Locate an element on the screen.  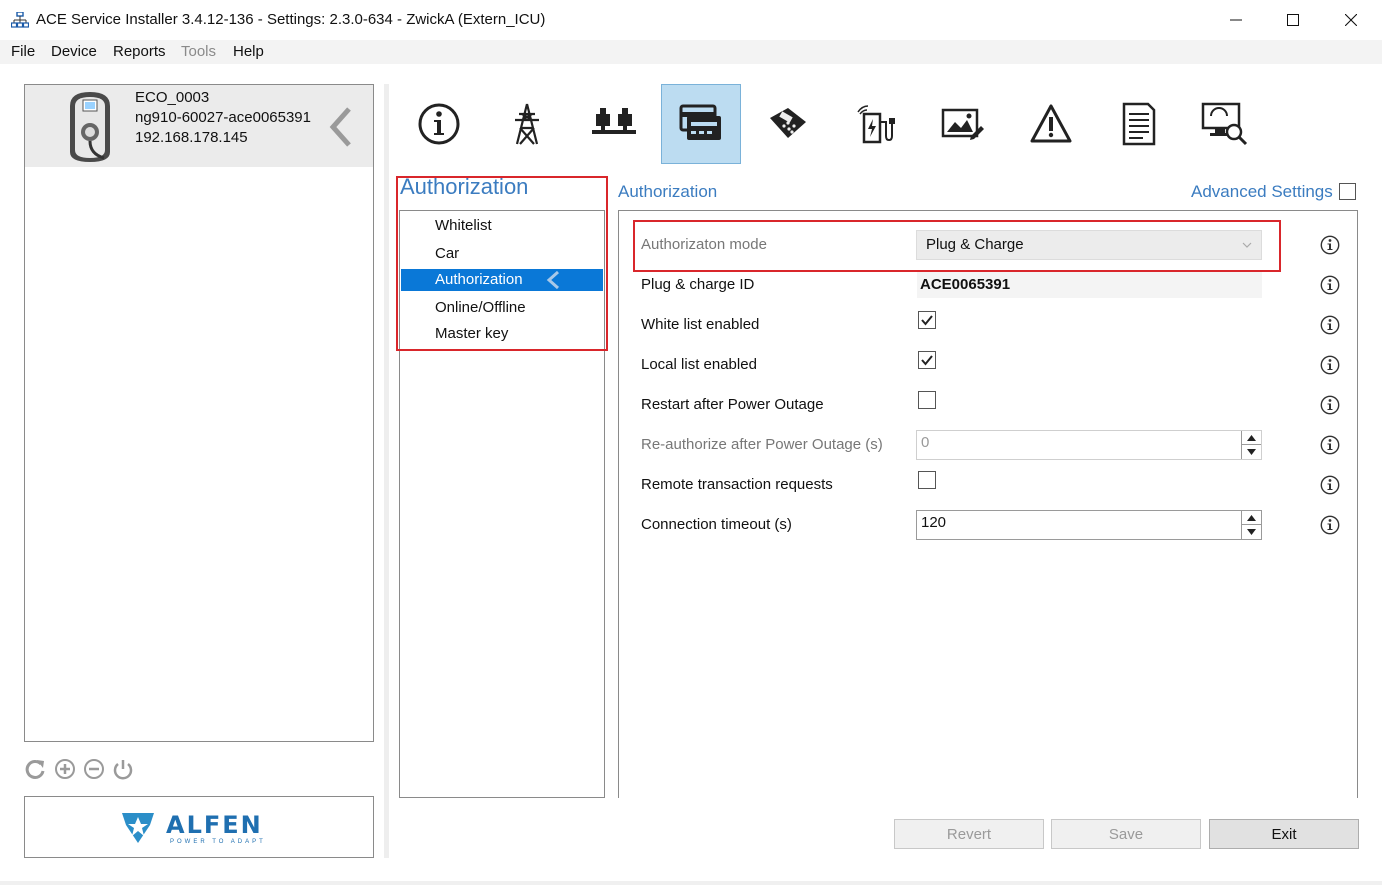
menu-device: Device is located at coordinates (74, 51).